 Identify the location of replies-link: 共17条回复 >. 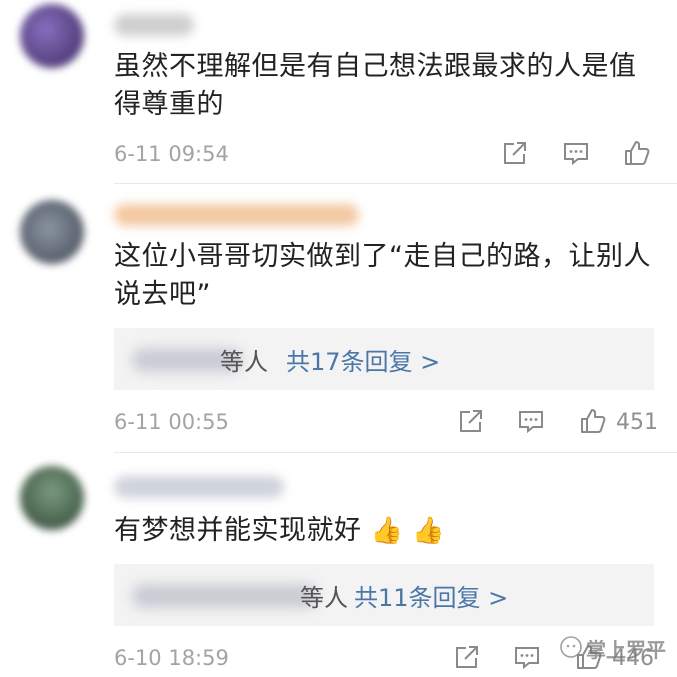
(363, 359).